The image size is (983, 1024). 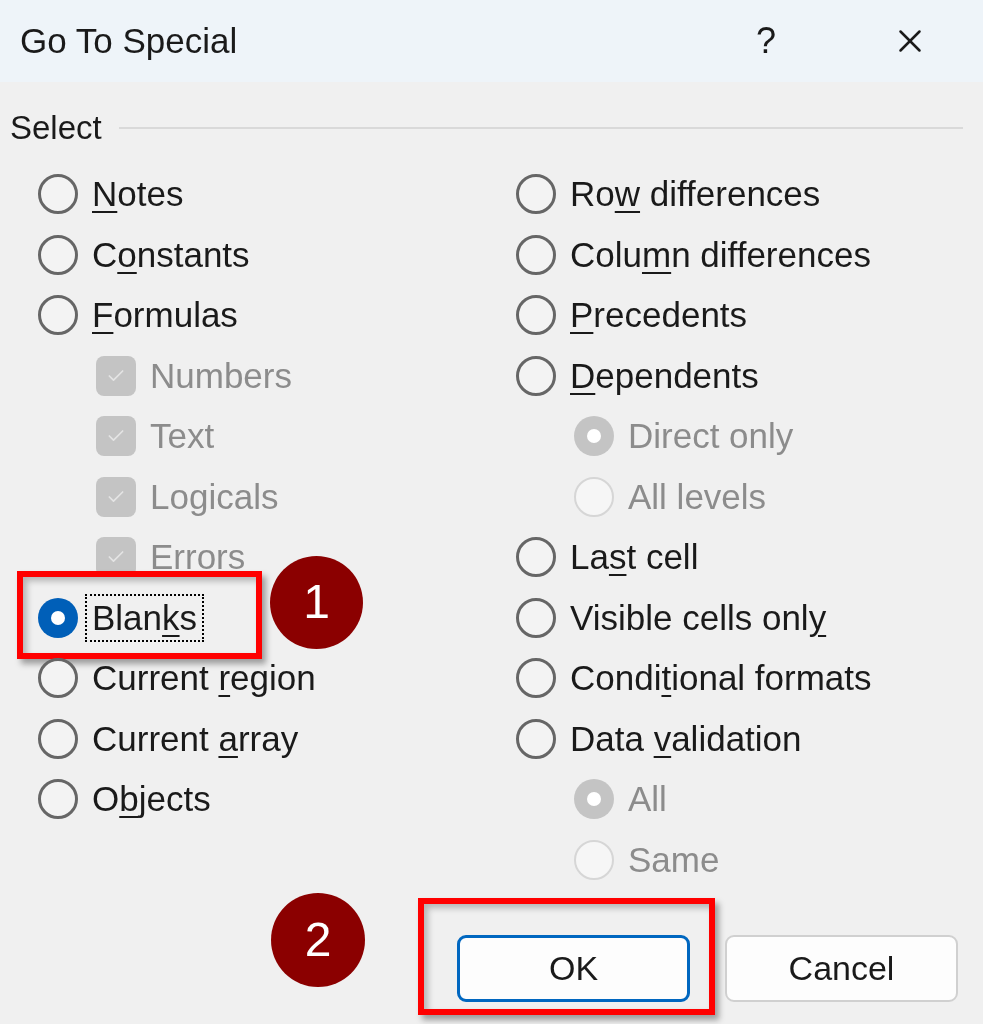 What do you see at coordinates (198, 557) in the screenshot?
I see `option-label: Errors` at bounding box center [198, 557].